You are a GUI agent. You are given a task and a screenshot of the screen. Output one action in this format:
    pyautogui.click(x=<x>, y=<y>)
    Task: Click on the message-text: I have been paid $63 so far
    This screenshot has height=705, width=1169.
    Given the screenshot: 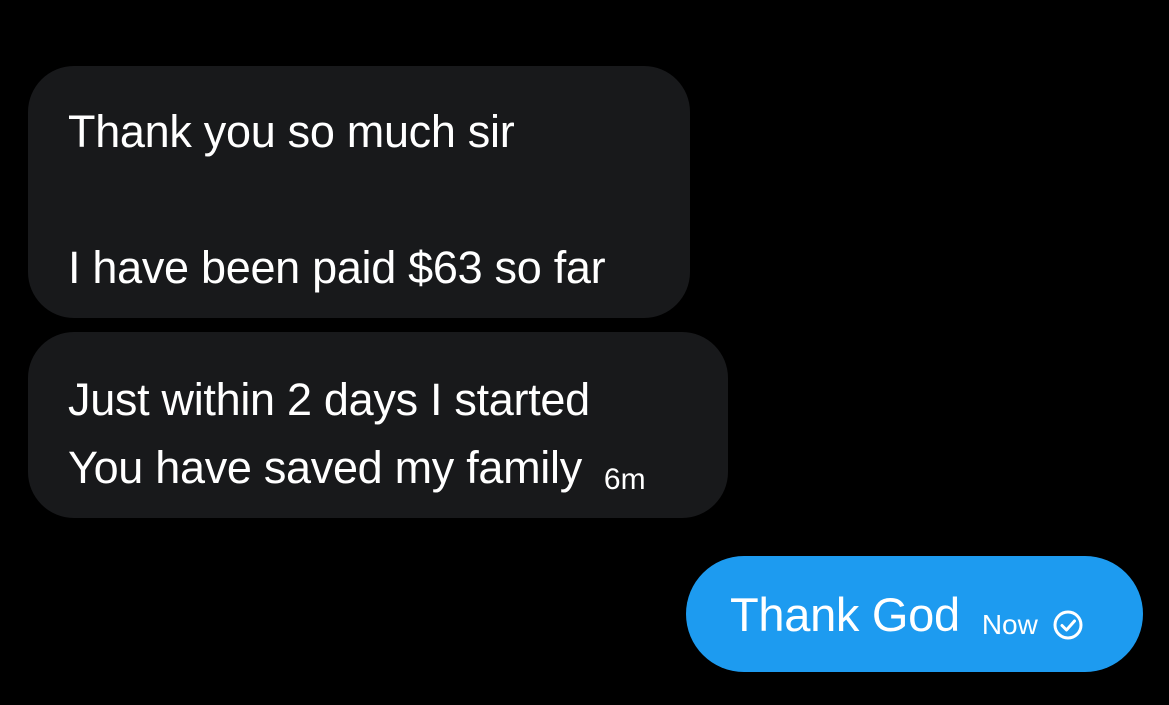 What is the action you would take?
    pyautogui.click(x=337, y=267)
    